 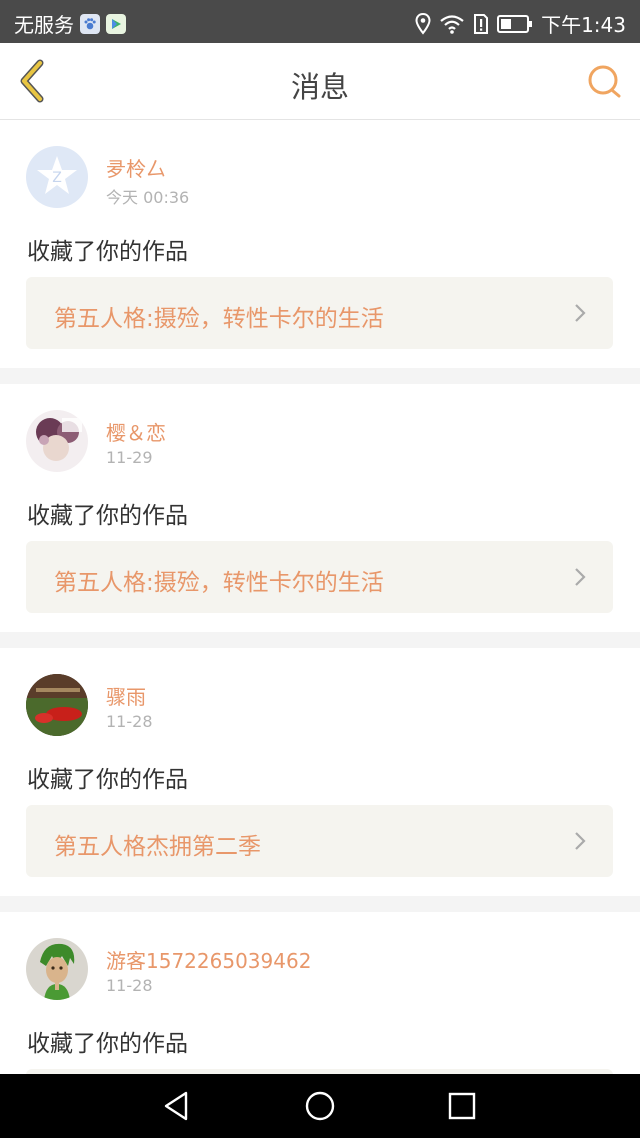 I want to click on sim-alert-icon, so click(x=481, y=23).